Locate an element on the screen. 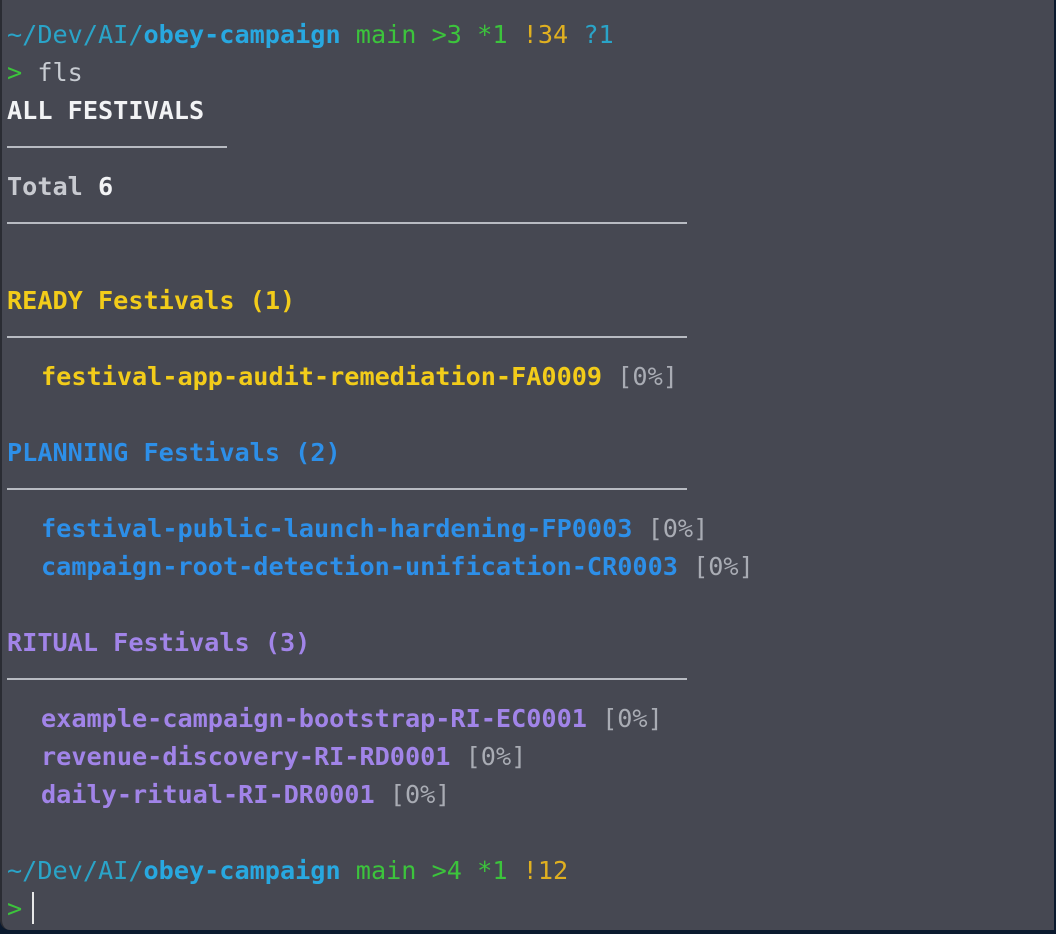 The image size is (1056, 934). prompt-status-line: ~/Dev/AI/obey-campaign main >4 *1 !12 is located at coordinates (530, 871).